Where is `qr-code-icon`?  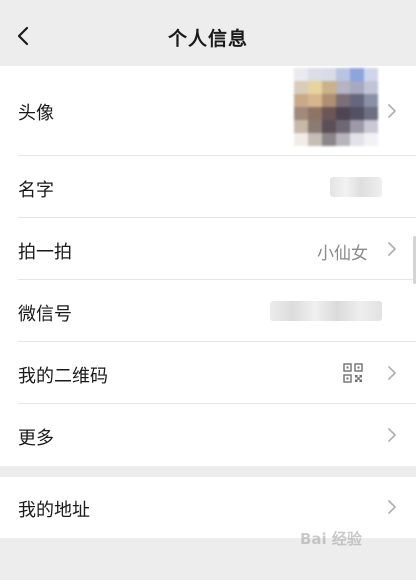
qr-code-icon is located at coordinates (353, 373).